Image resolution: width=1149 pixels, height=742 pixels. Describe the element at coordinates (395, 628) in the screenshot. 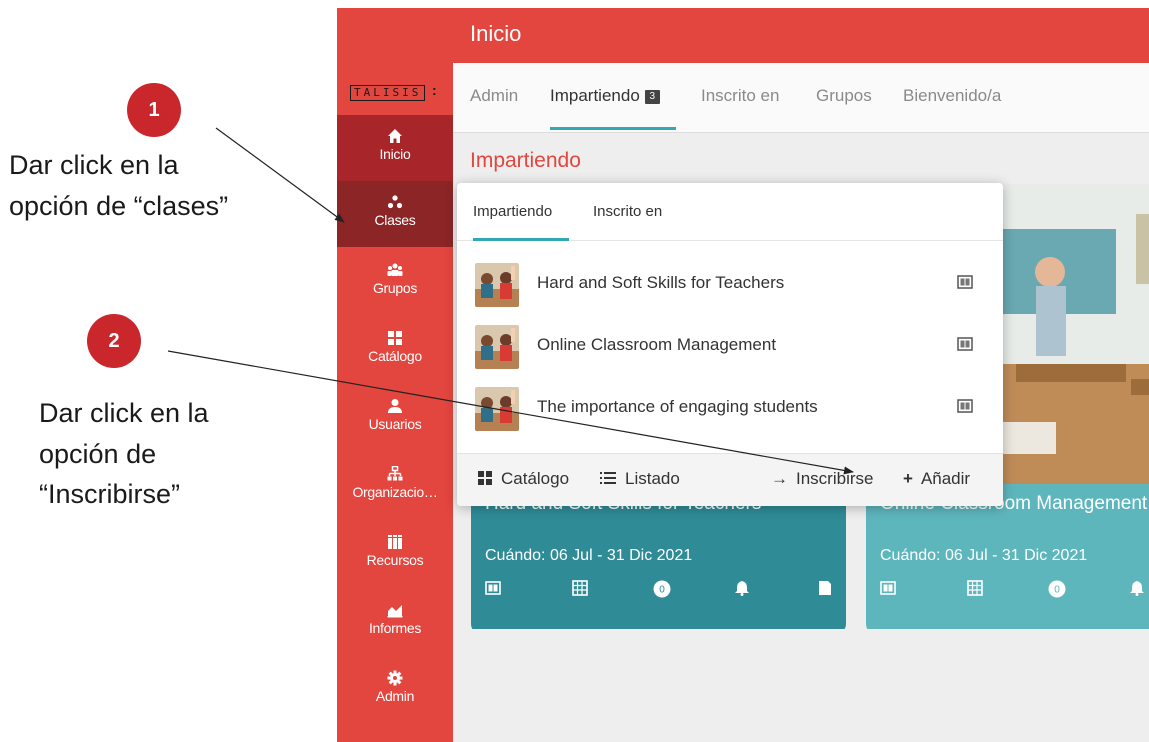

I see `sidebar-item-label: Informes` at that location.